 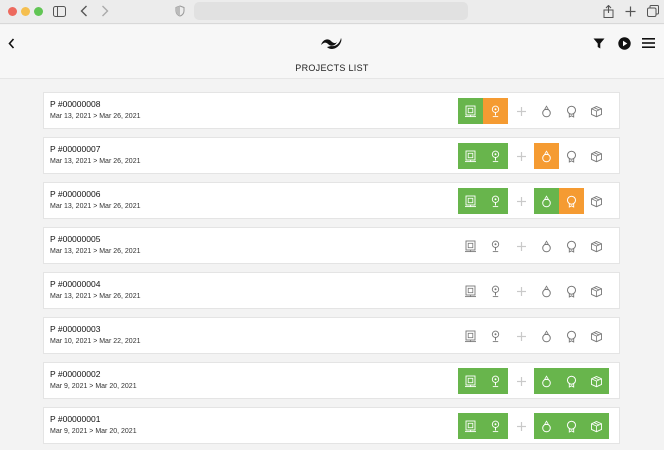 I want to click on back-chevron-icon, so click(x=11, y=43).